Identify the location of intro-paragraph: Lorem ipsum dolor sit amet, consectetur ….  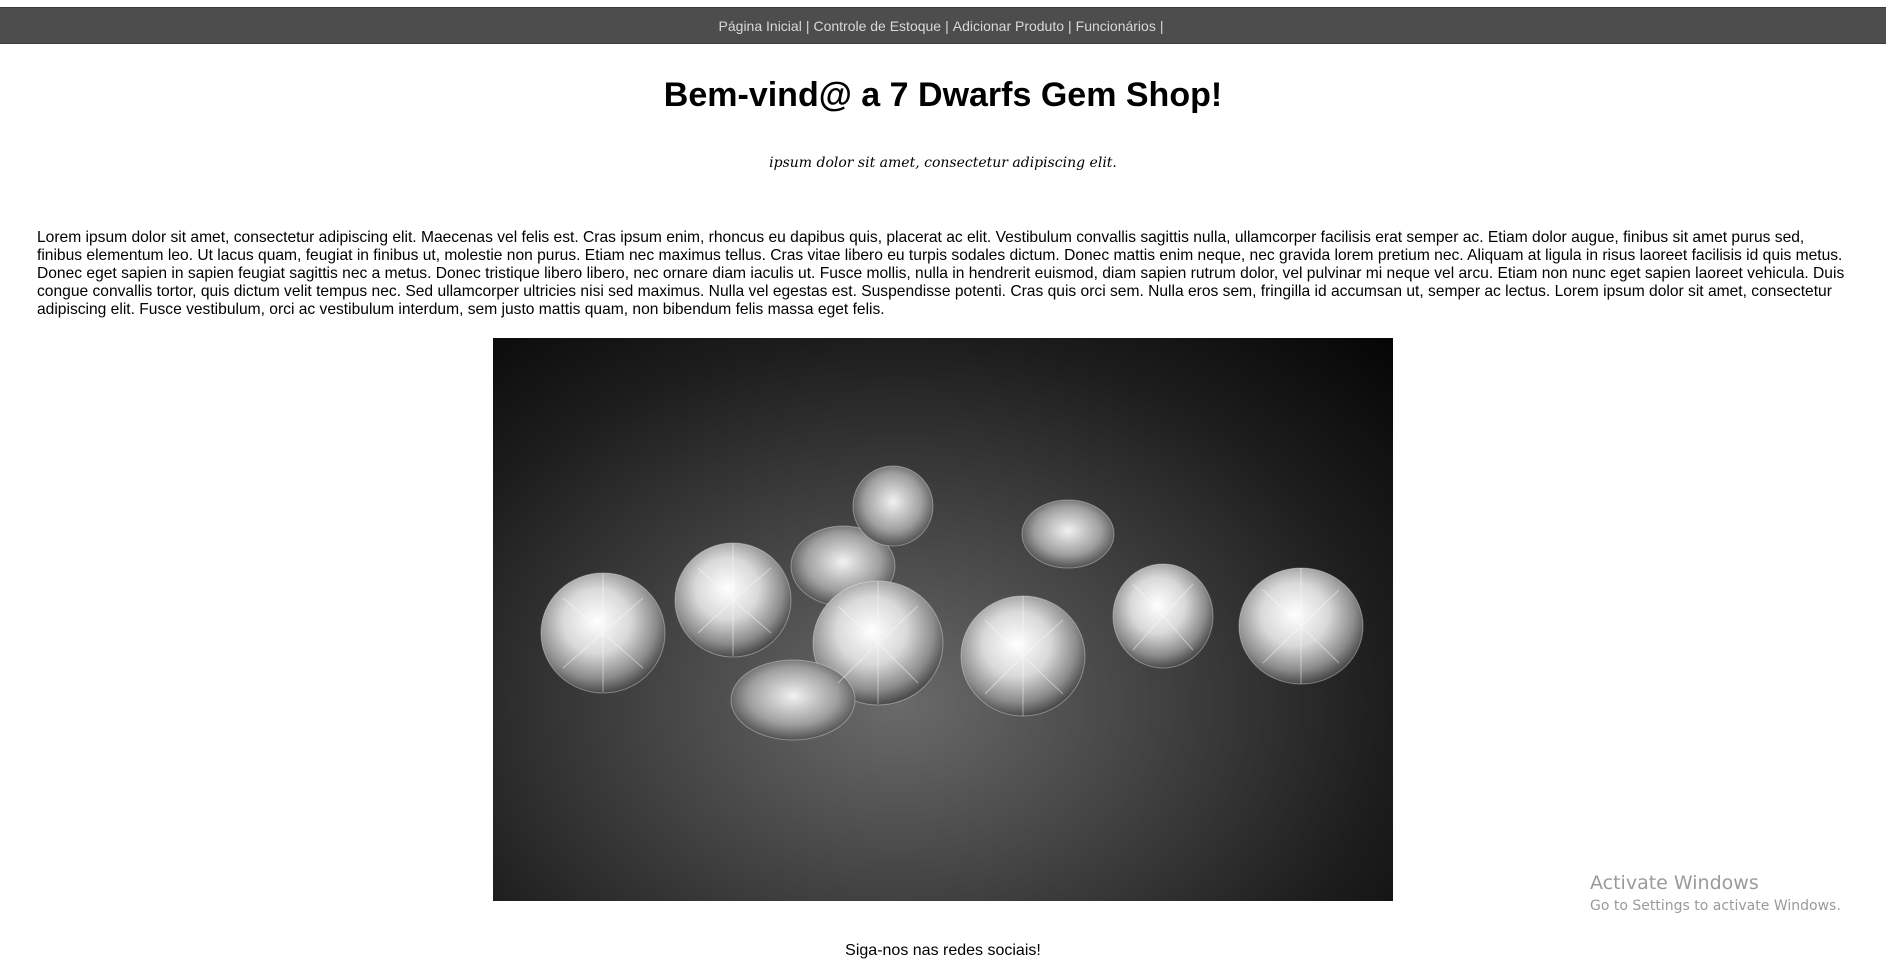
(941, 273).